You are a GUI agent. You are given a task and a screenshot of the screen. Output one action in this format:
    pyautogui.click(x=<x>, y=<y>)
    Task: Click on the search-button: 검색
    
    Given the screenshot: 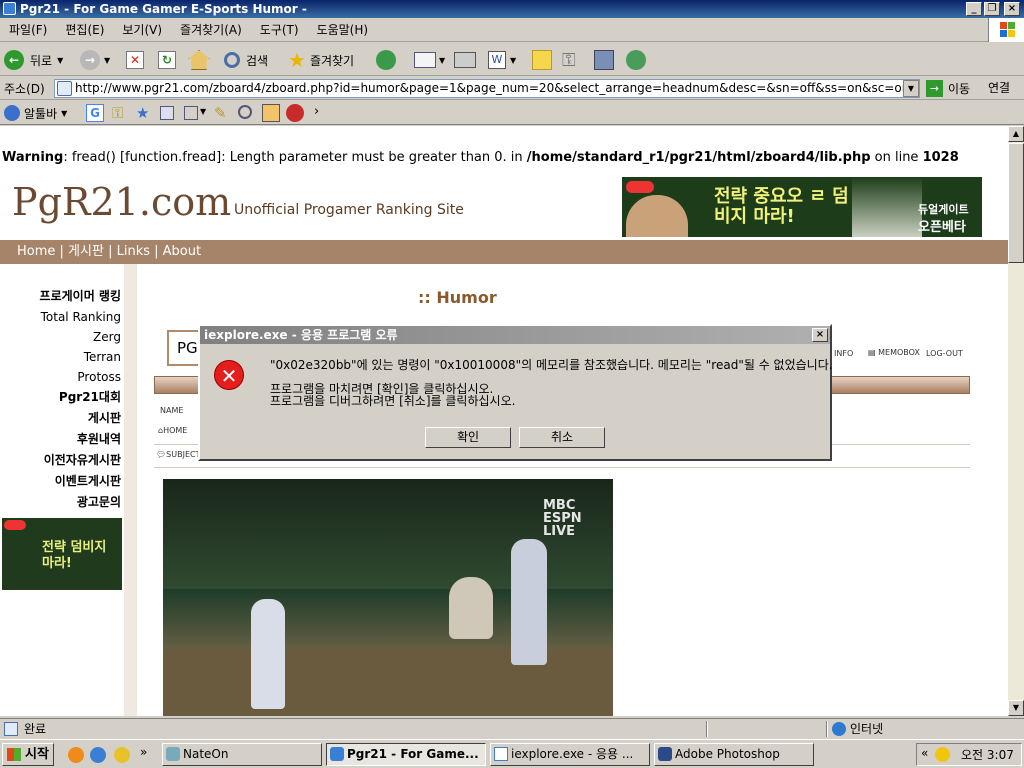 What is the action you would take?
    pyautogui.click(x=246, y=60)
    